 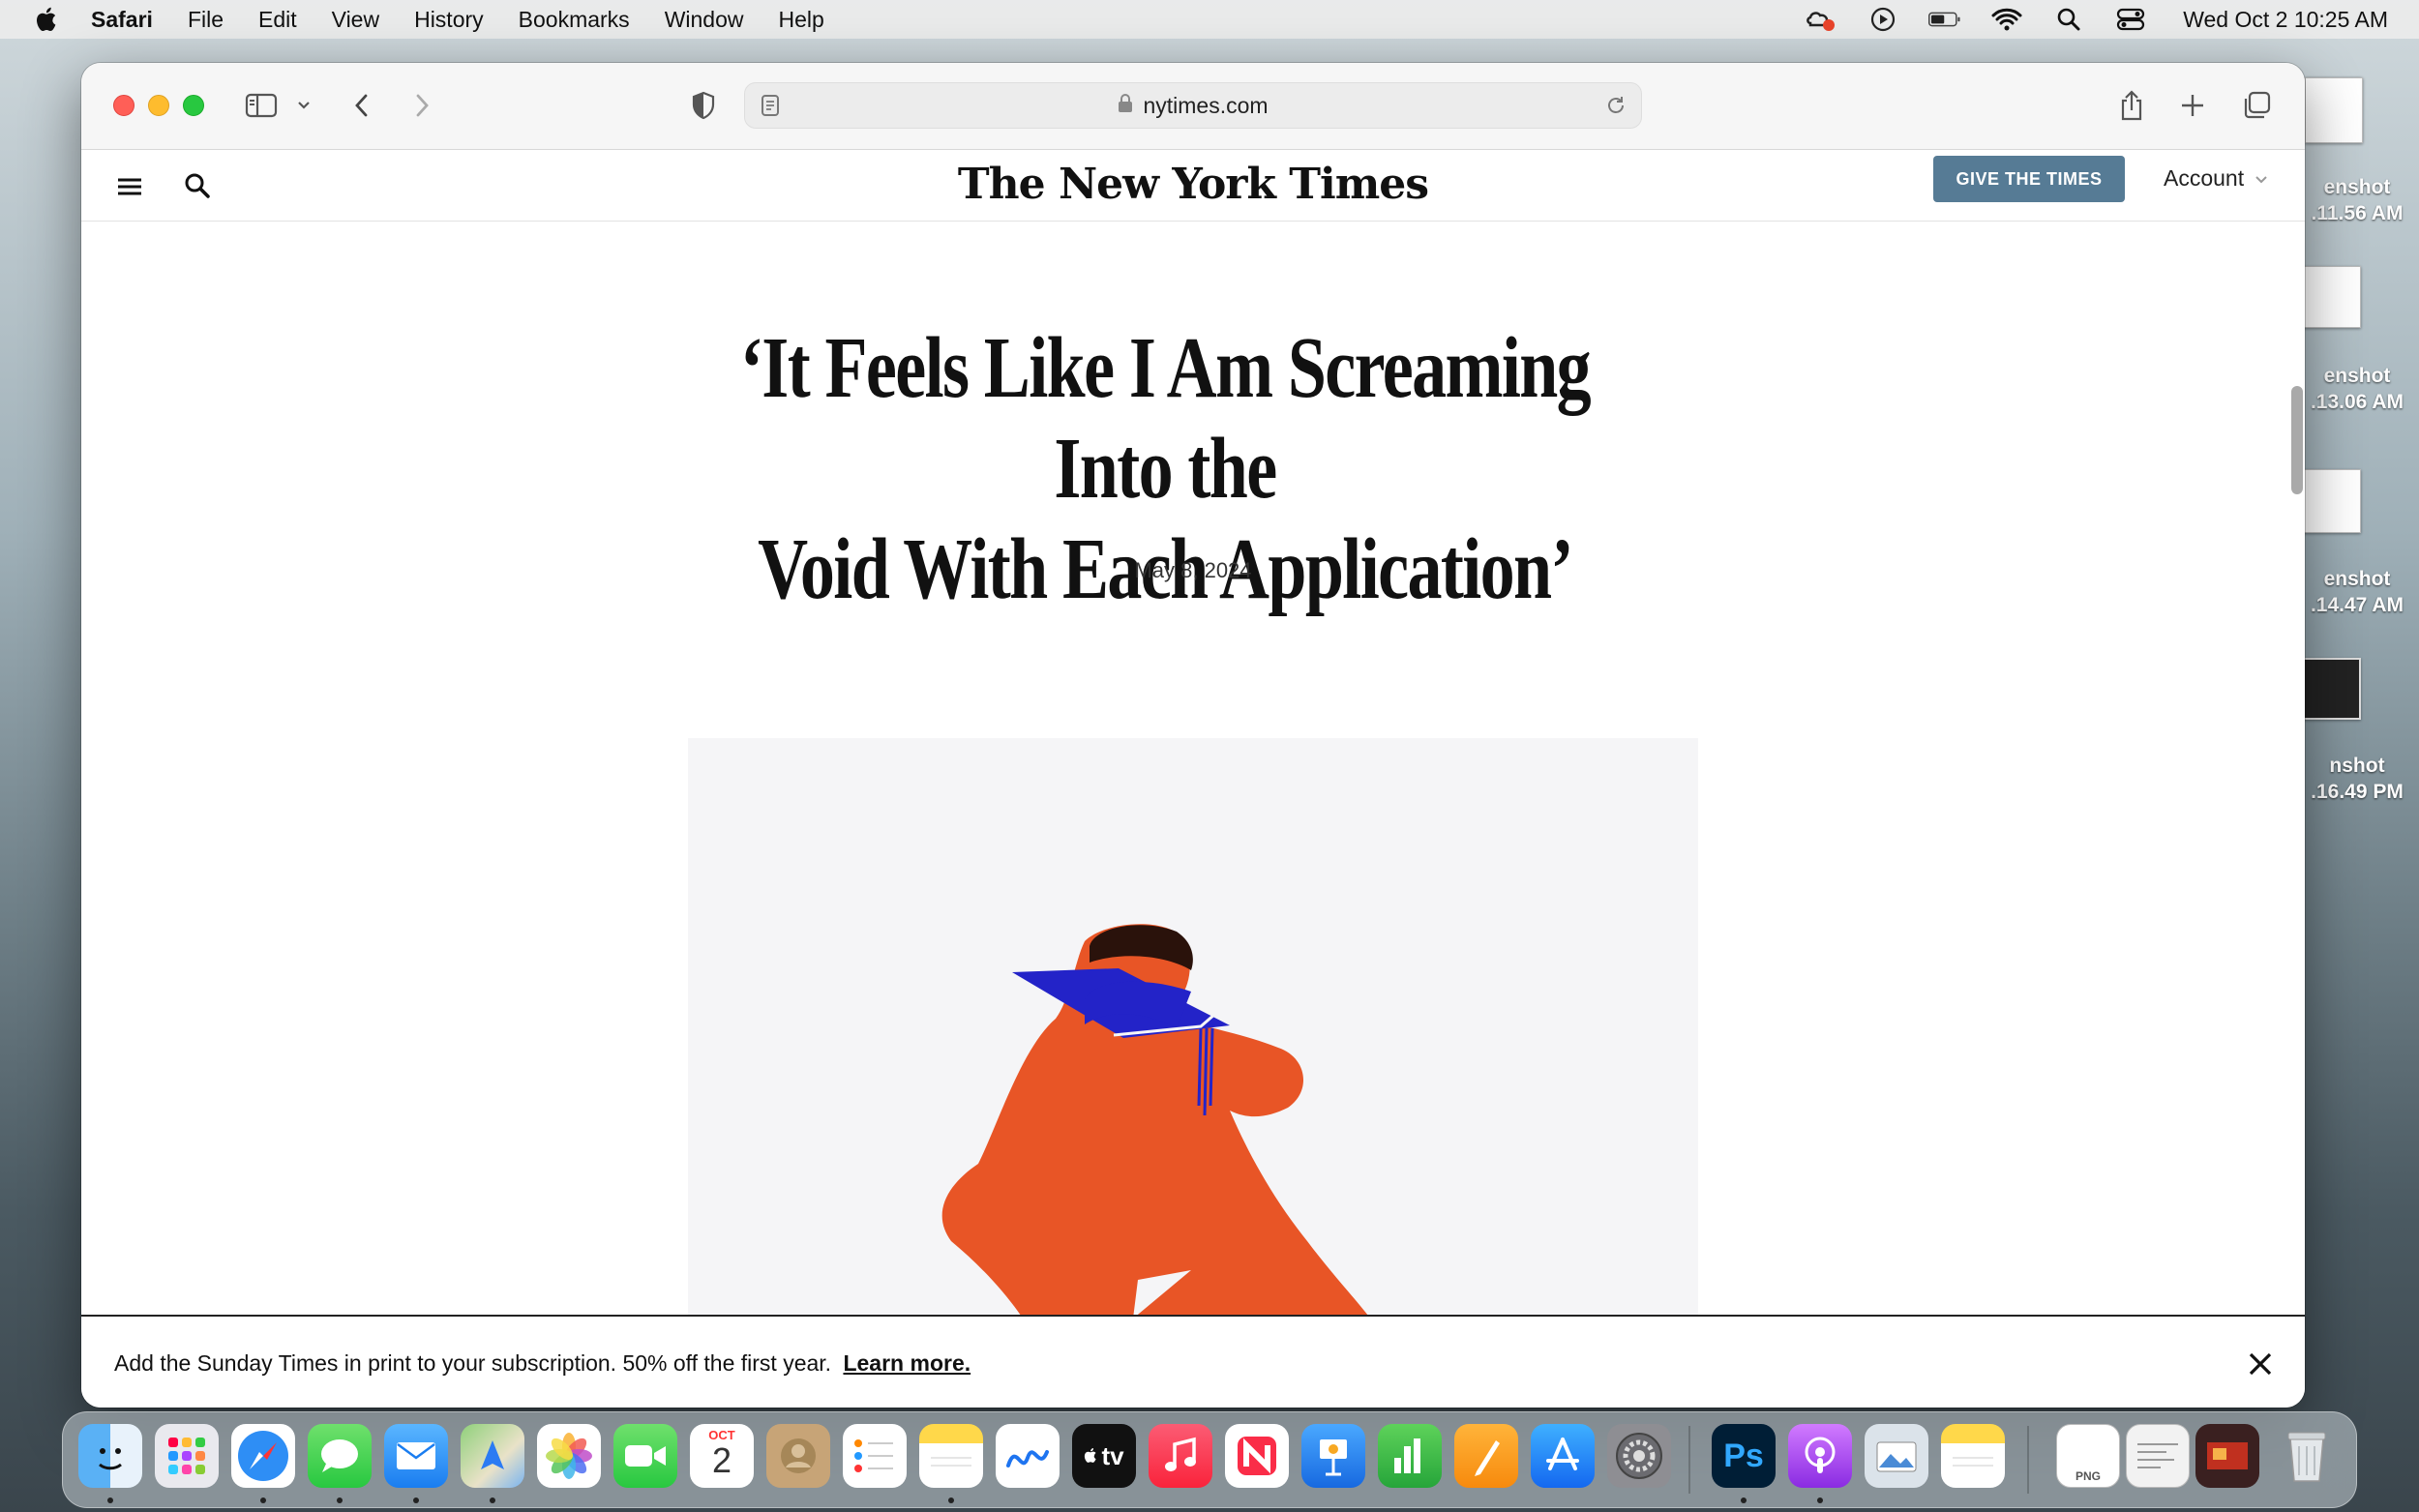 What do you see at coordinates (206, 20) in the screenshot?
I see `menu-file: File` at bounding box center [206, 20].